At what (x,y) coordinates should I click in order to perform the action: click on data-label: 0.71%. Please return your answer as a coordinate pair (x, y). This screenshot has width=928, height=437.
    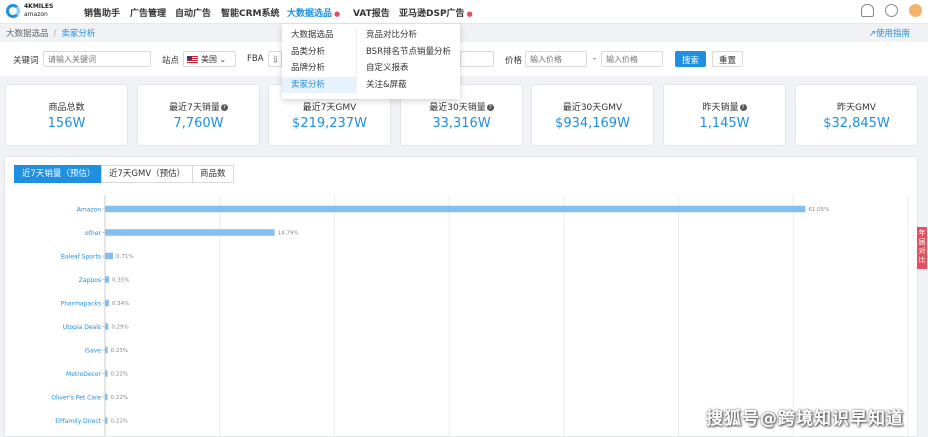
    Looking at the image, I should click on (124, 257).